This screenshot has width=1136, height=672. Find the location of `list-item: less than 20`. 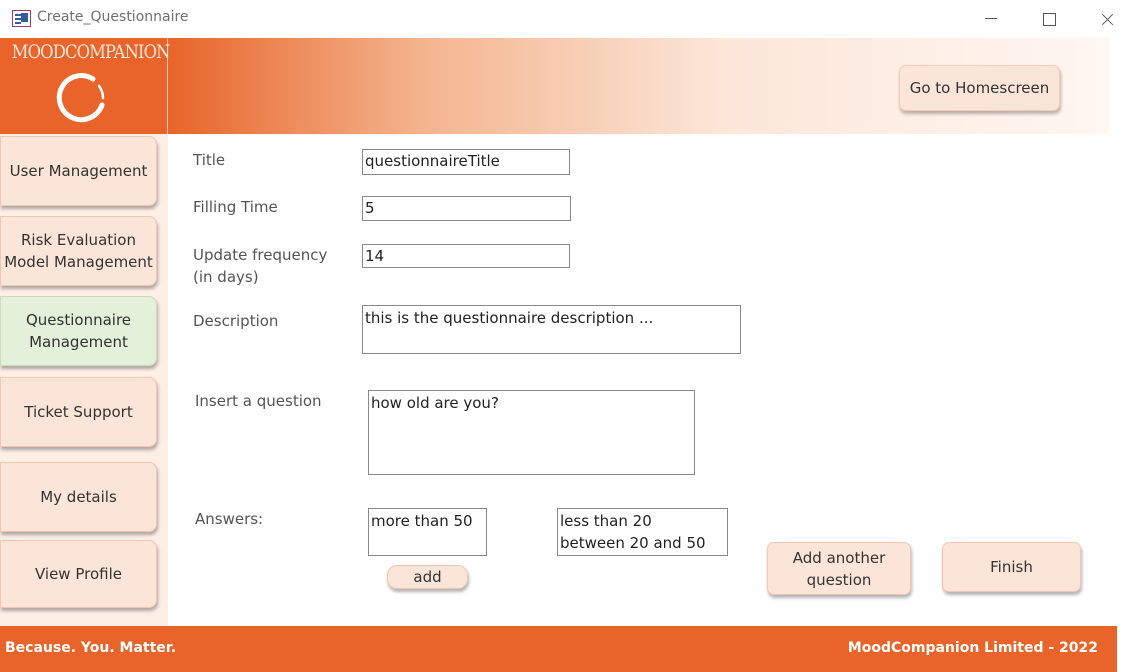

list-item: less than 20 is located at coordinates (642, 521).